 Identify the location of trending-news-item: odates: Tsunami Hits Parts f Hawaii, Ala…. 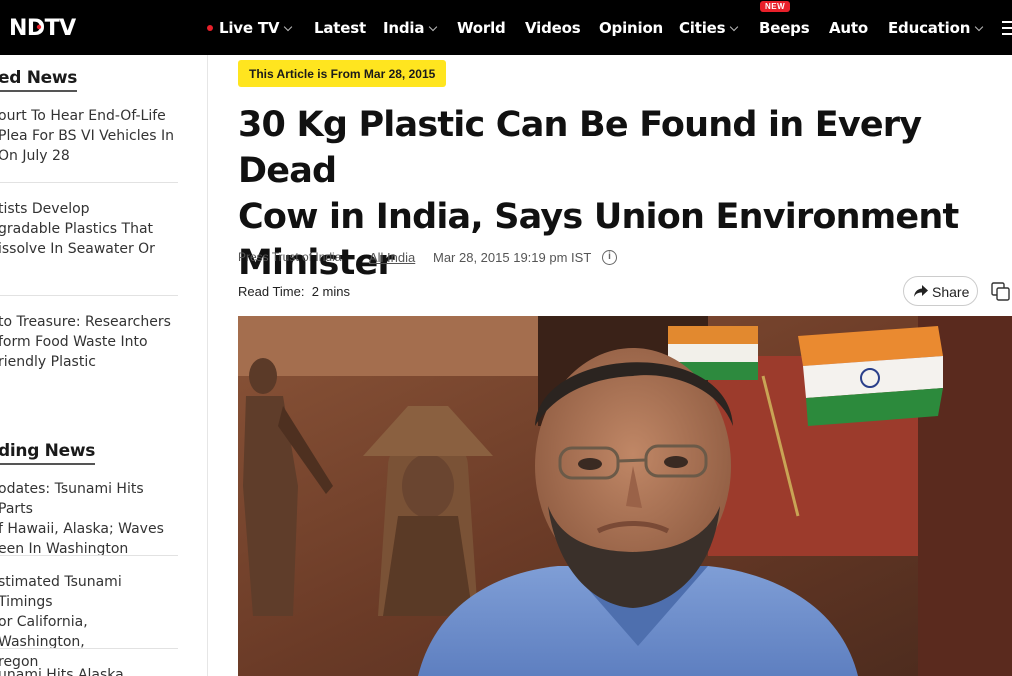
(89, 519).